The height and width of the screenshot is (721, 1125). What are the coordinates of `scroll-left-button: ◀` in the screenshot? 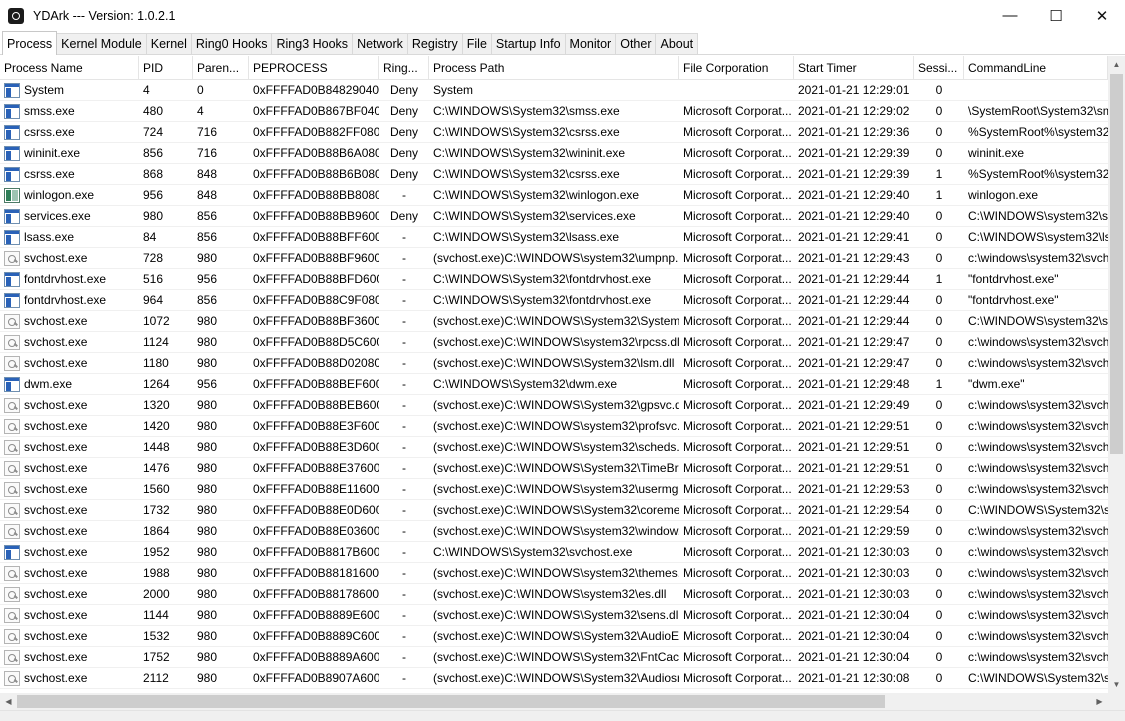 It's located at (8, 701).